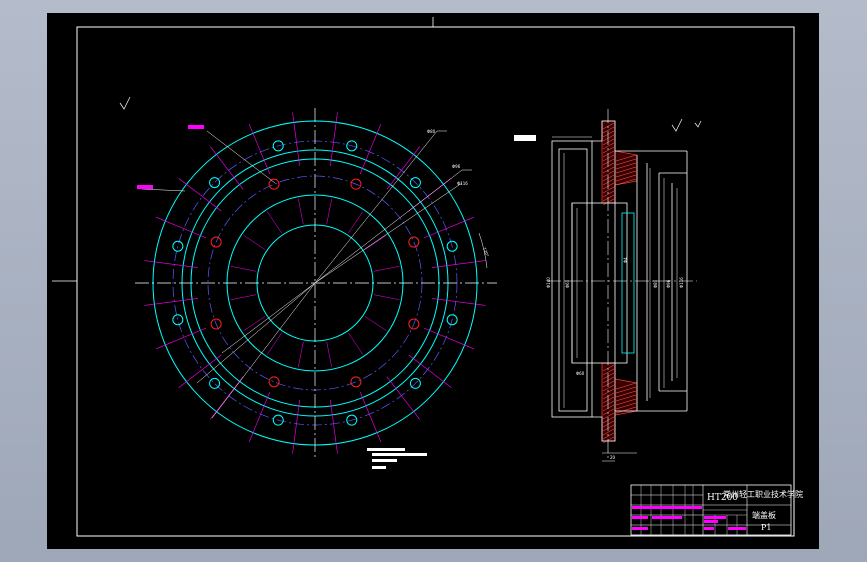 This screenshot has width=867, height=562. I want to click on technical-notes, so click(397, 458).